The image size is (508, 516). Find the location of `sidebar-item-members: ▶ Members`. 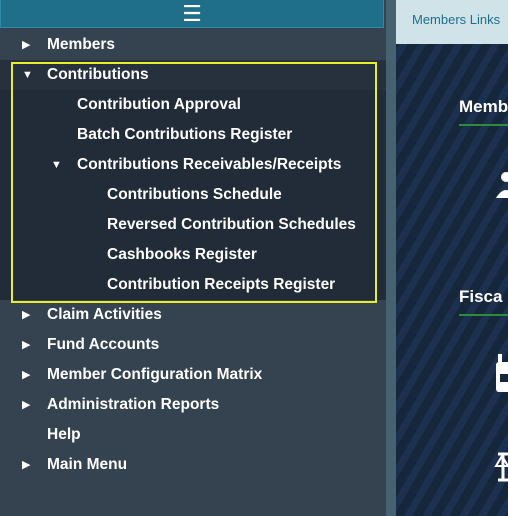

sidebar-item-members: ▶ Members is located at coordinates (193, 45).